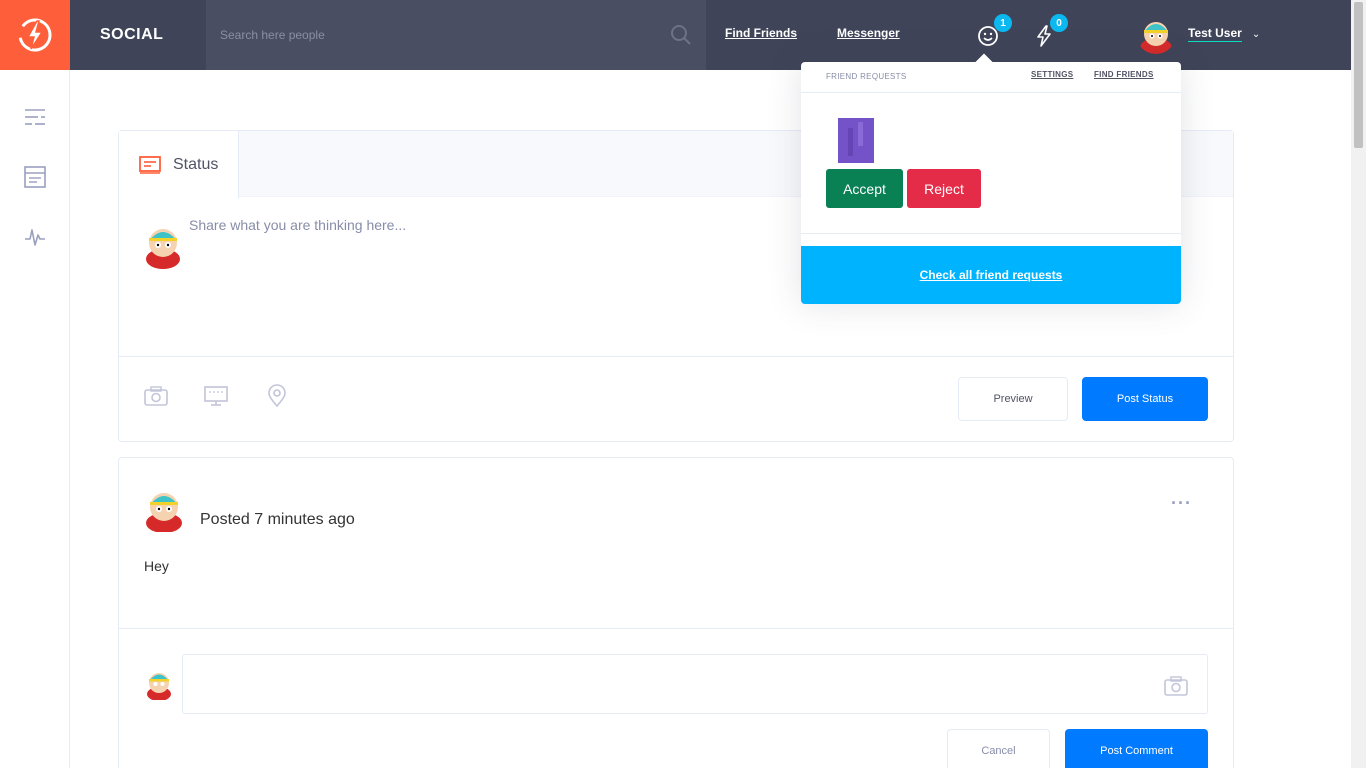 The height and width of the screenshot is (768, 1366). I want to click on brand-name: SOCIAL, so click(138, 35).